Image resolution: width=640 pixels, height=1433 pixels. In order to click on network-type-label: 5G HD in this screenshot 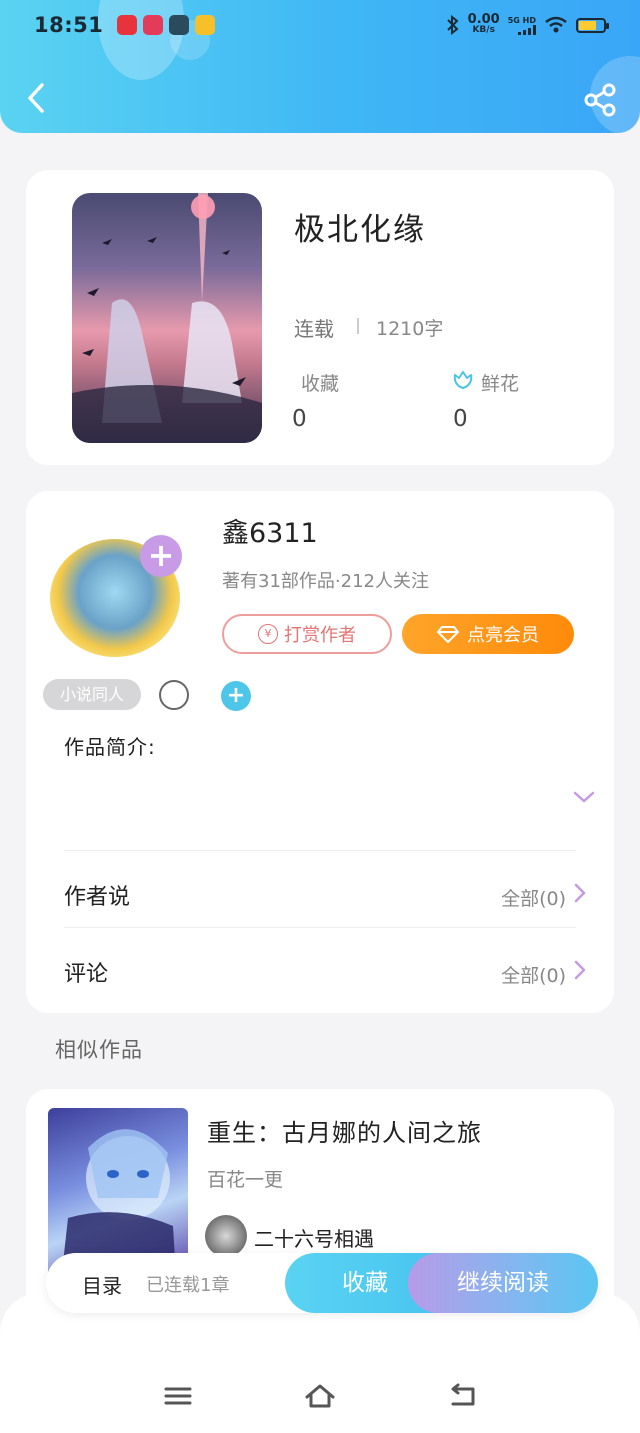, I will do `click(521, 20)`.